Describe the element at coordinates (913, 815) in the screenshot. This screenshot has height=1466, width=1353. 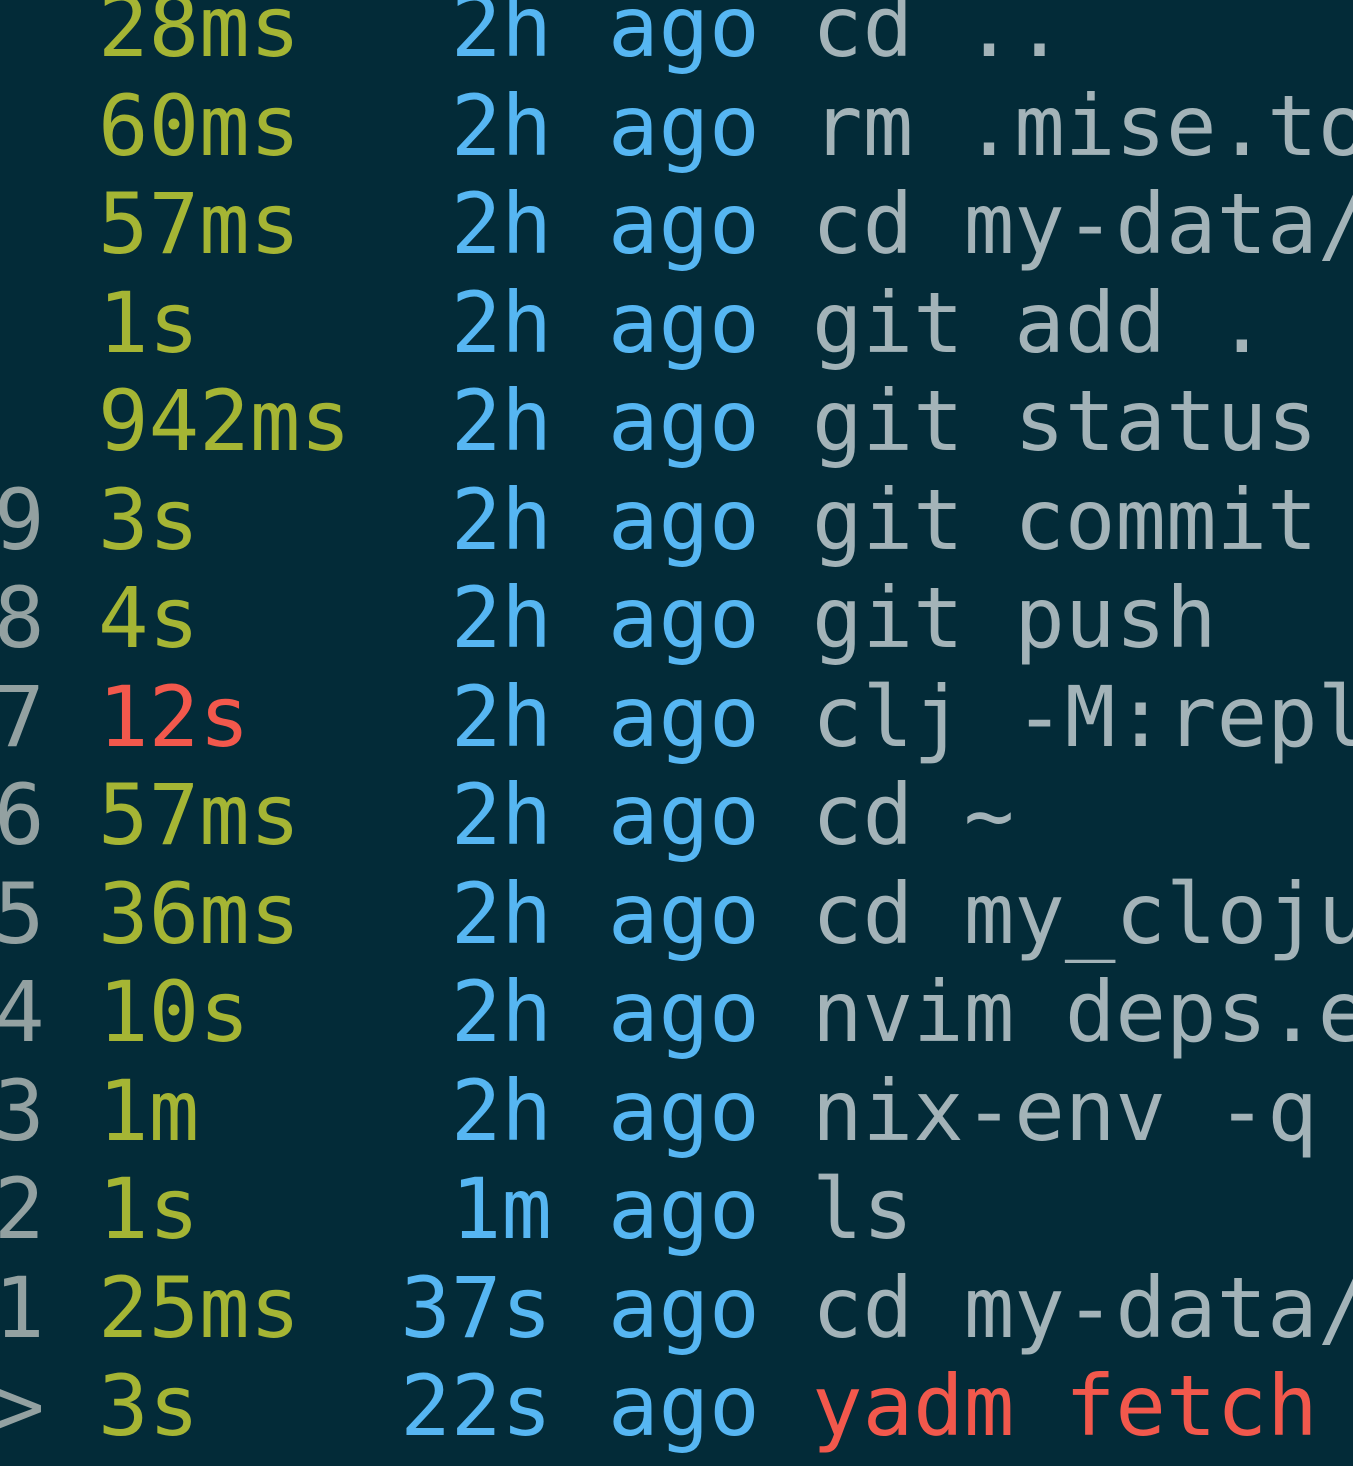
I see `row-command: cd ~` at that location.